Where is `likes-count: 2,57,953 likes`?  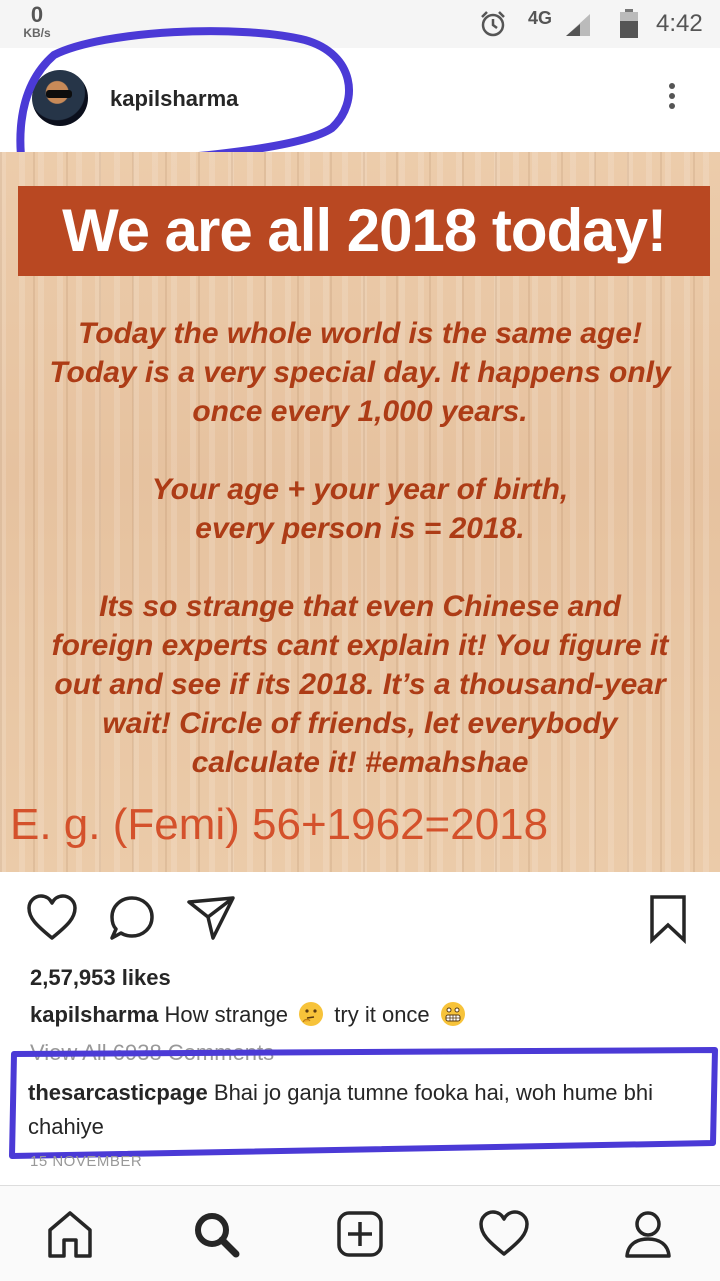 likes-count: 2,57,953 likes is located at coordinates (100, 978).